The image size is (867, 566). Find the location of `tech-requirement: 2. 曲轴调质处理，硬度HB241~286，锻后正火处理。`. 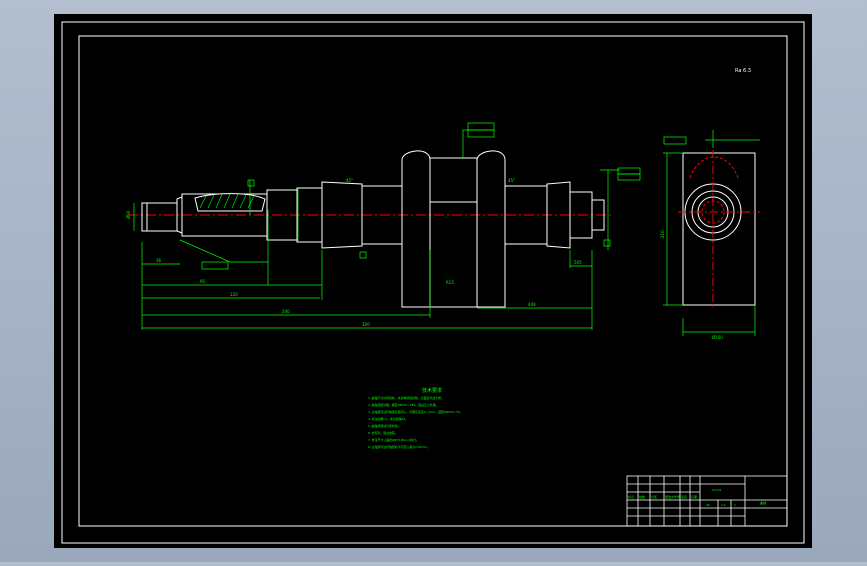

tech-requirement: 2. 曲轴调质处理，硬度HB241~286，锻后正火处理。 is located at coordinates (403, 404).